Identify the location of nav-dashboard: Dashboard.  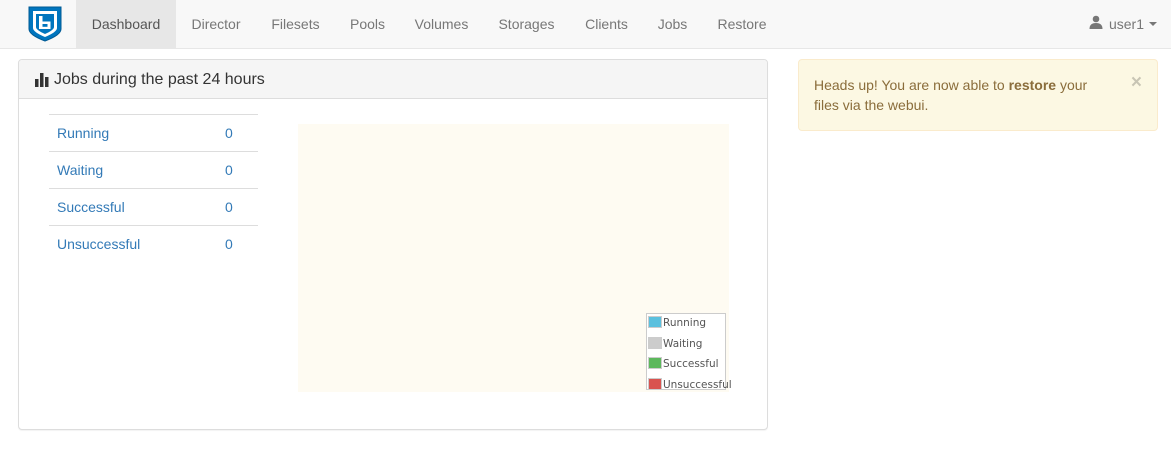
(126, 24).